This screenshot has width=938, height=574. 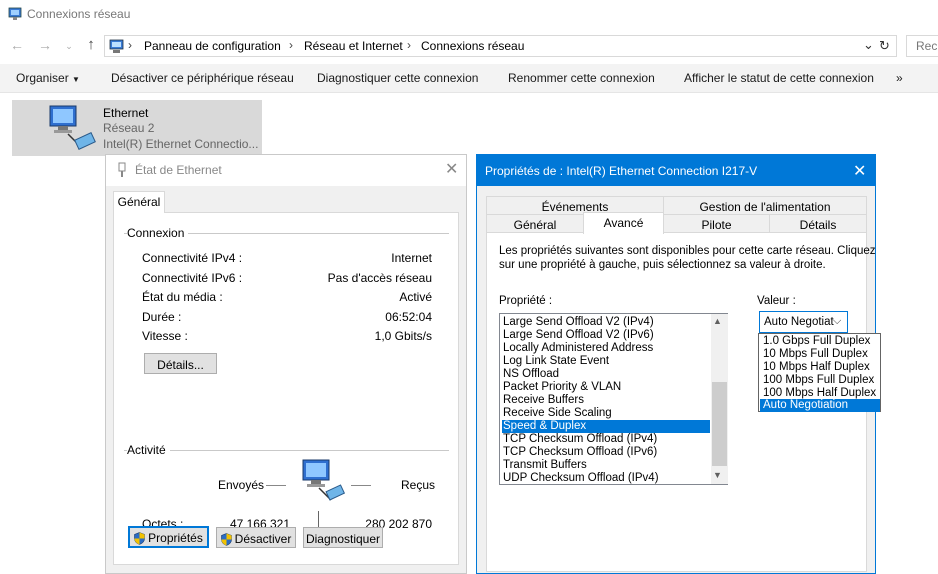 I want to click on received-label: Reçus, so click(x=418, y=485).